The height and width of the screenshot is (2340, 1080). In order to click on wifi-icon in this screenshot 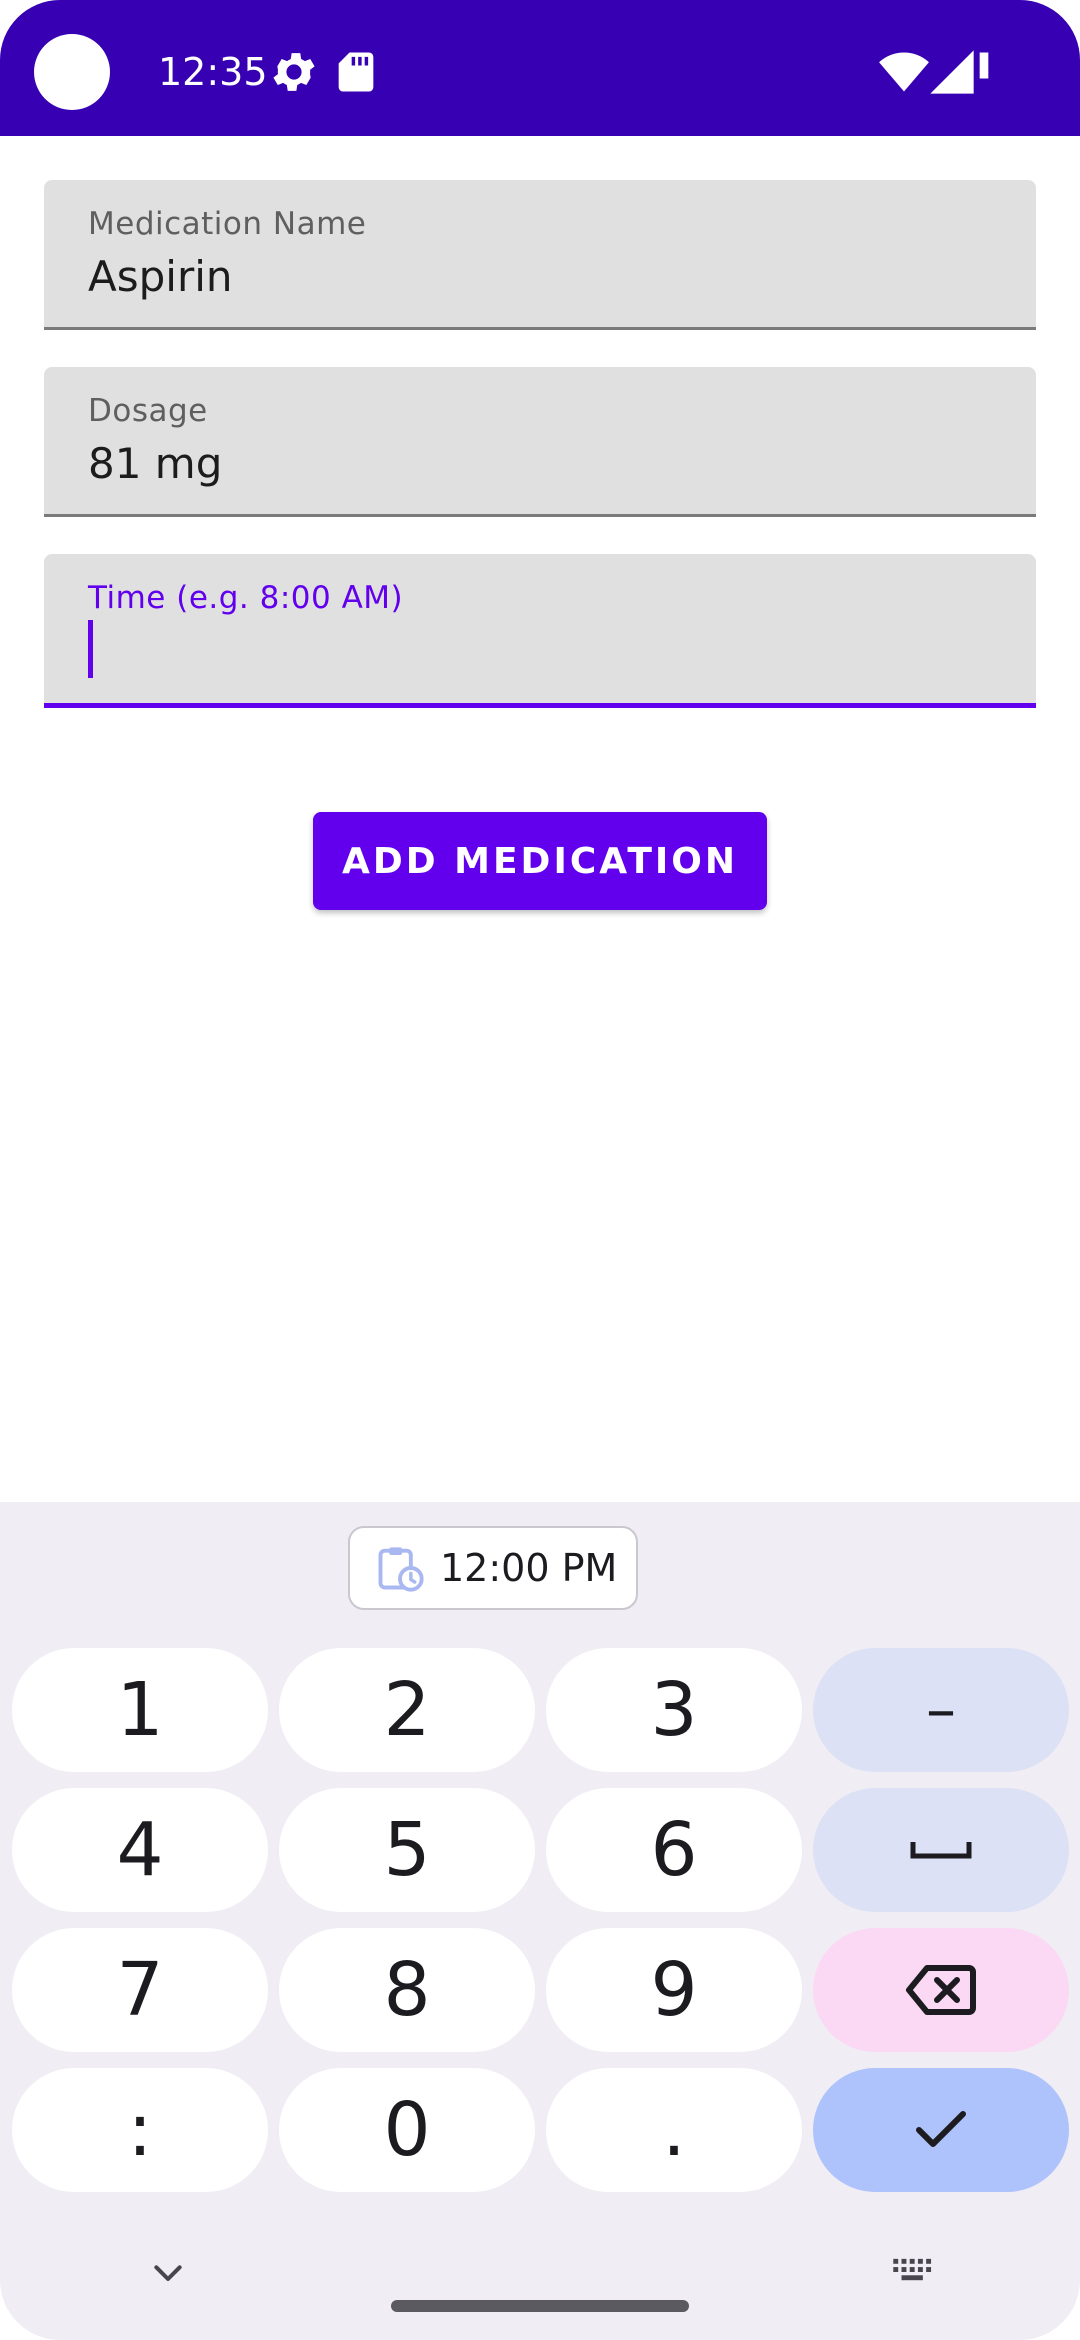, I will do `click(904, 72)`.